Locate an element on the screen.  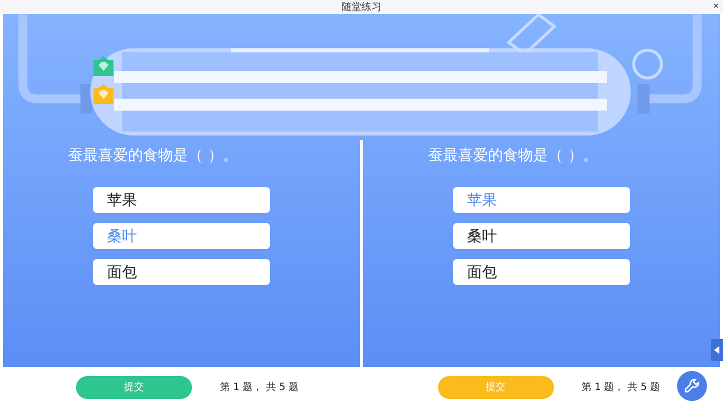
tools-button is located at coordinates (692, 386).